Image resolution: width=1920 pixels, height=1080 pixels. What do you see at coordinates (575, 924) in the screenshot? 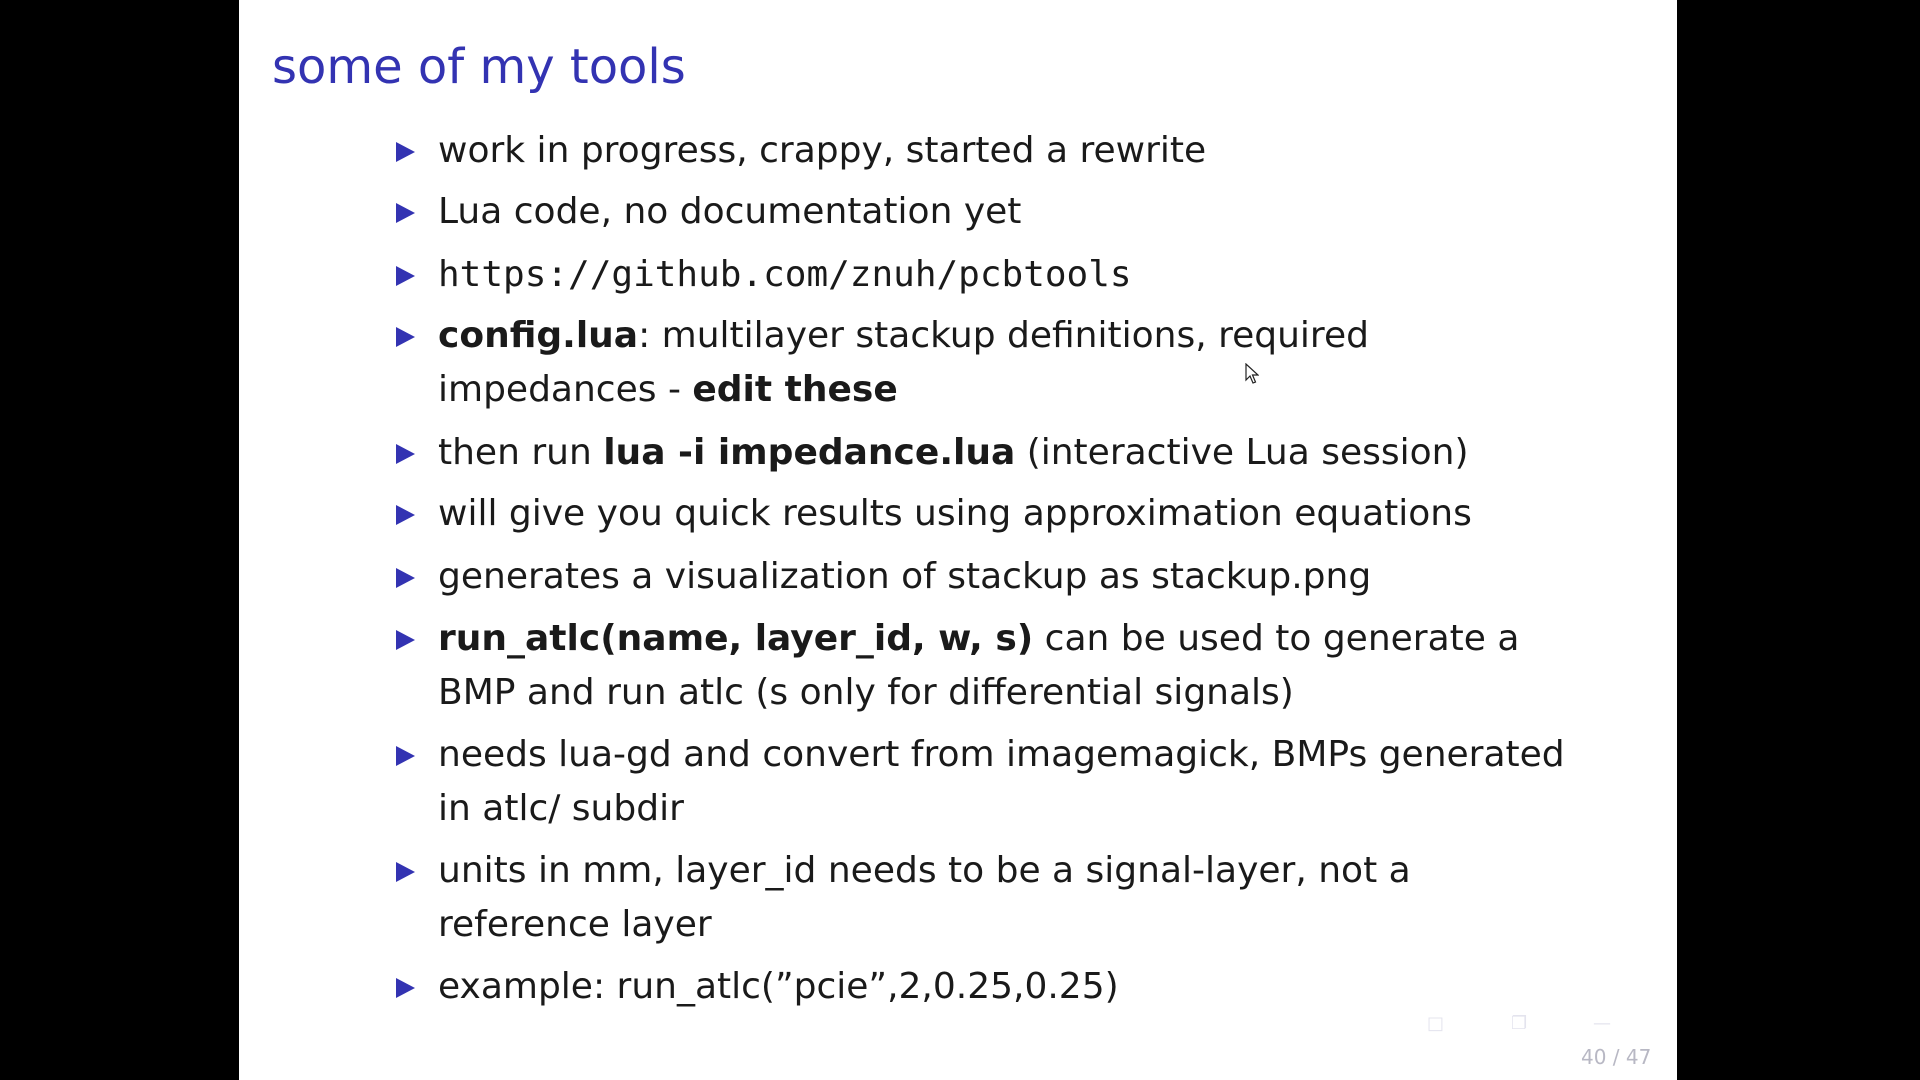
I see `bullet-text-line2: reference layer` at bounding box center [575, 924].